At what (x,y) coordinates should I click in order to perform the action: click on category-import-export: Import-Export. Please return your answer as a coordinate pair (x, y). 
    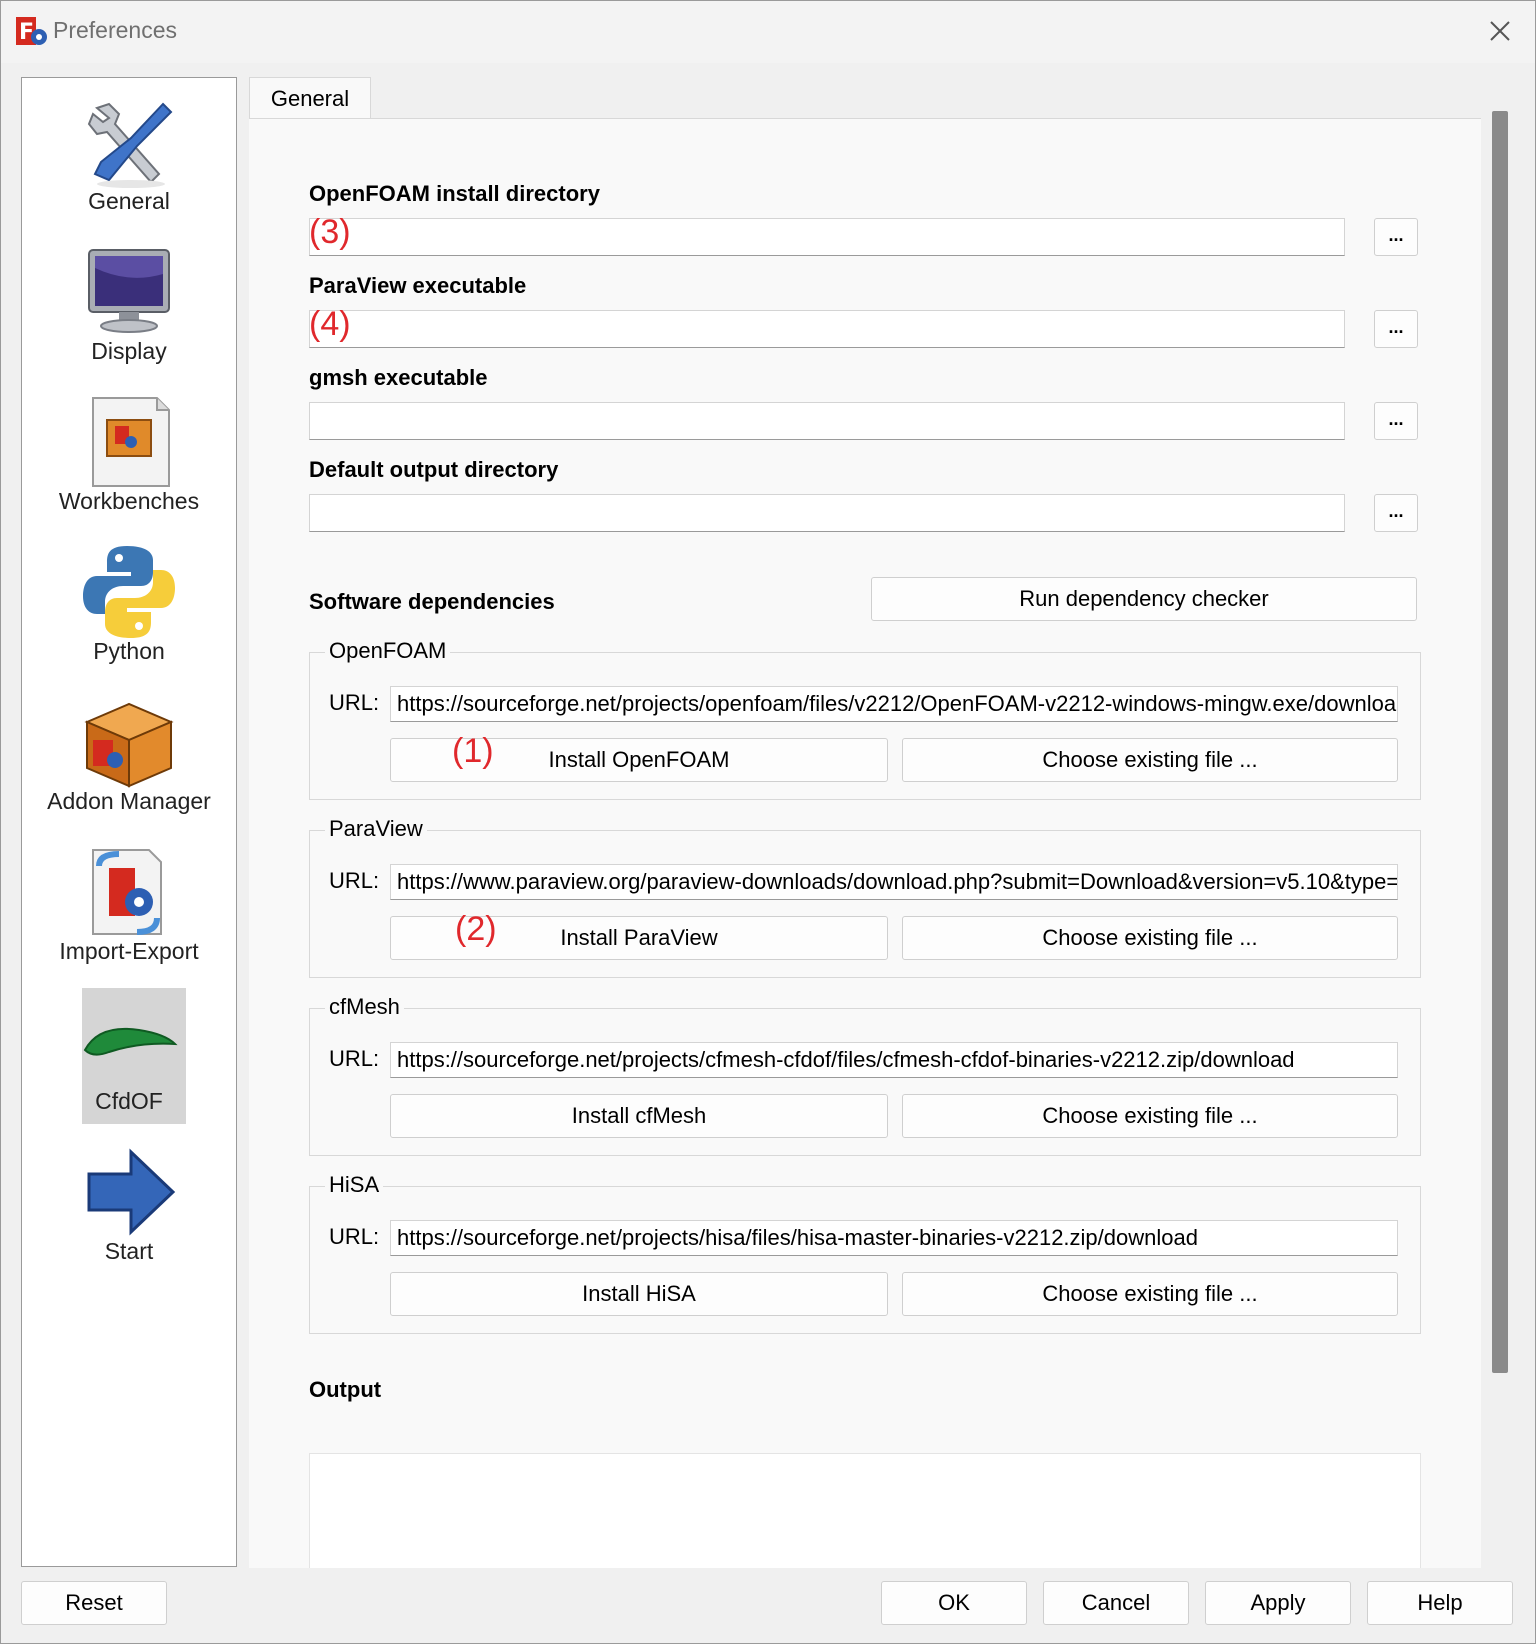
    Looking at the image, I should click on (129, 906).